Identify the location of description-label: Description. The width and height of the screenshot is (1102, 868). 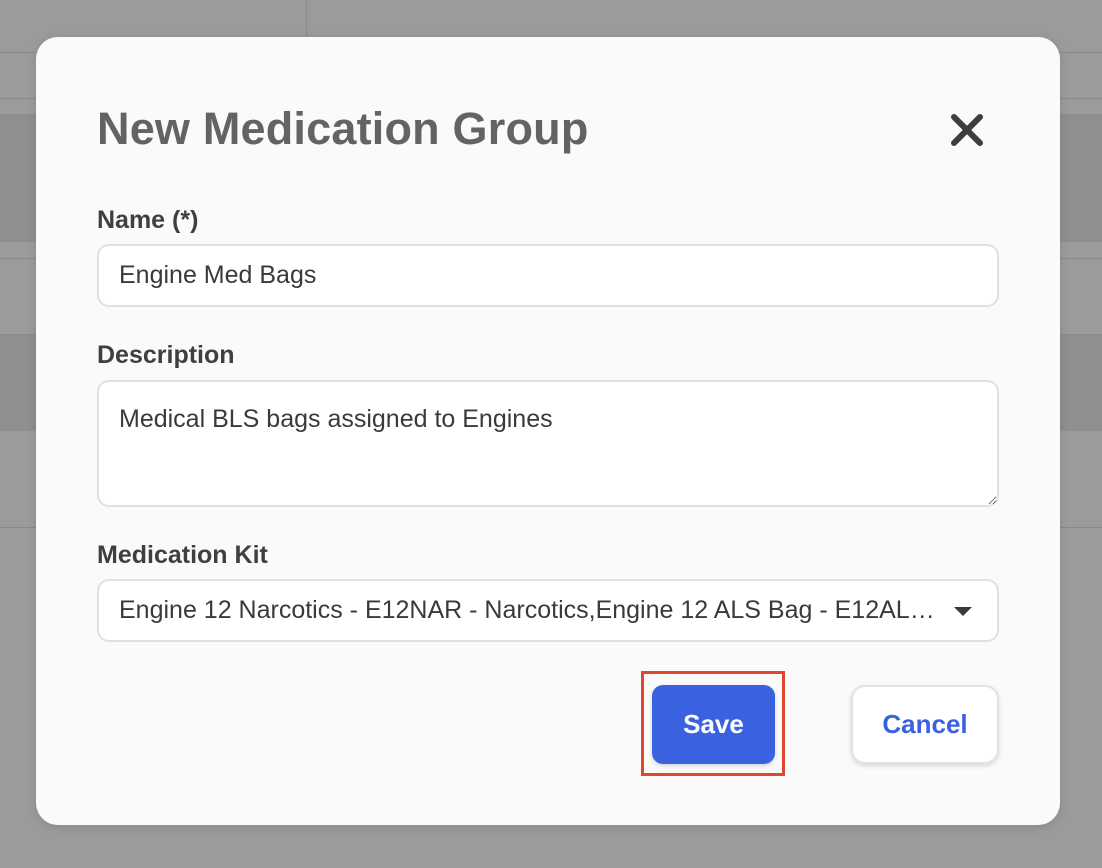
(166, 355).